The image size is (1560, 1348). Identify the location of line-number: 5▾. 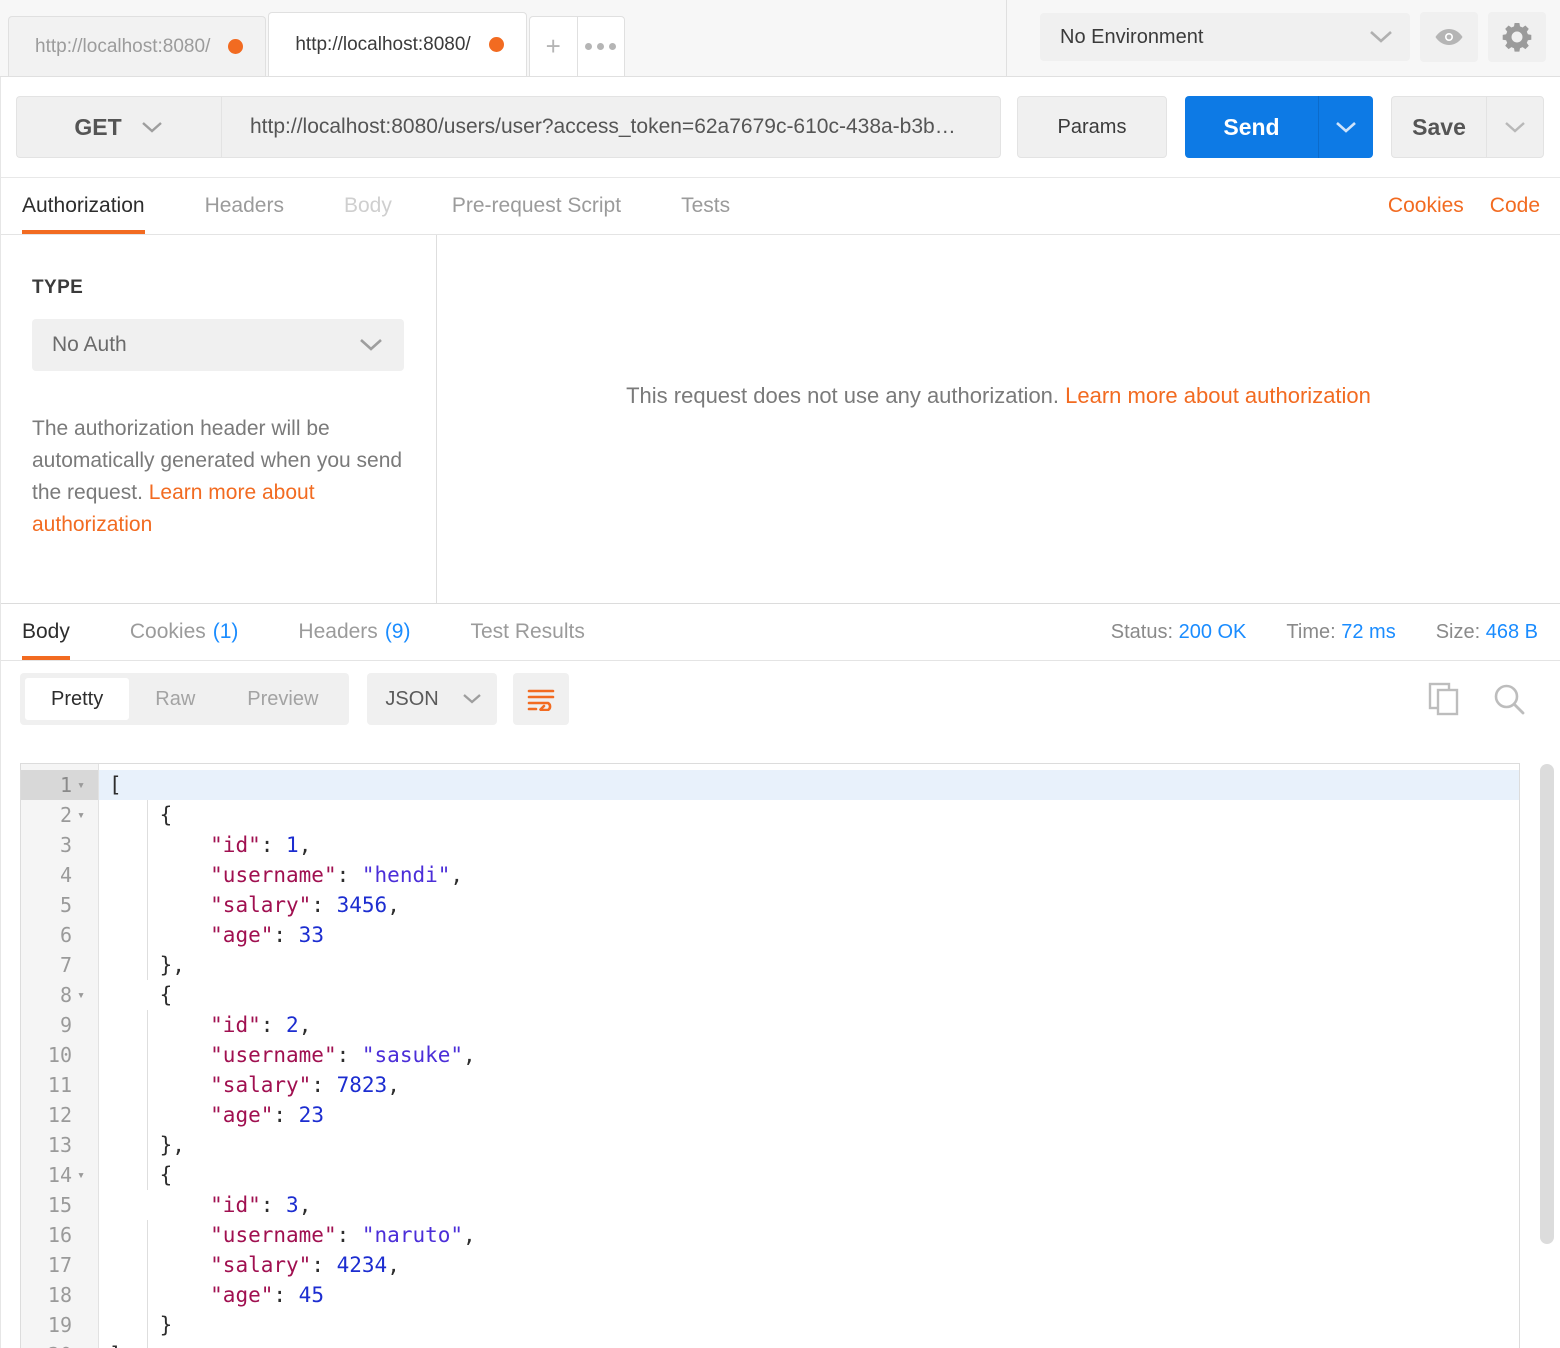
(65, 905).